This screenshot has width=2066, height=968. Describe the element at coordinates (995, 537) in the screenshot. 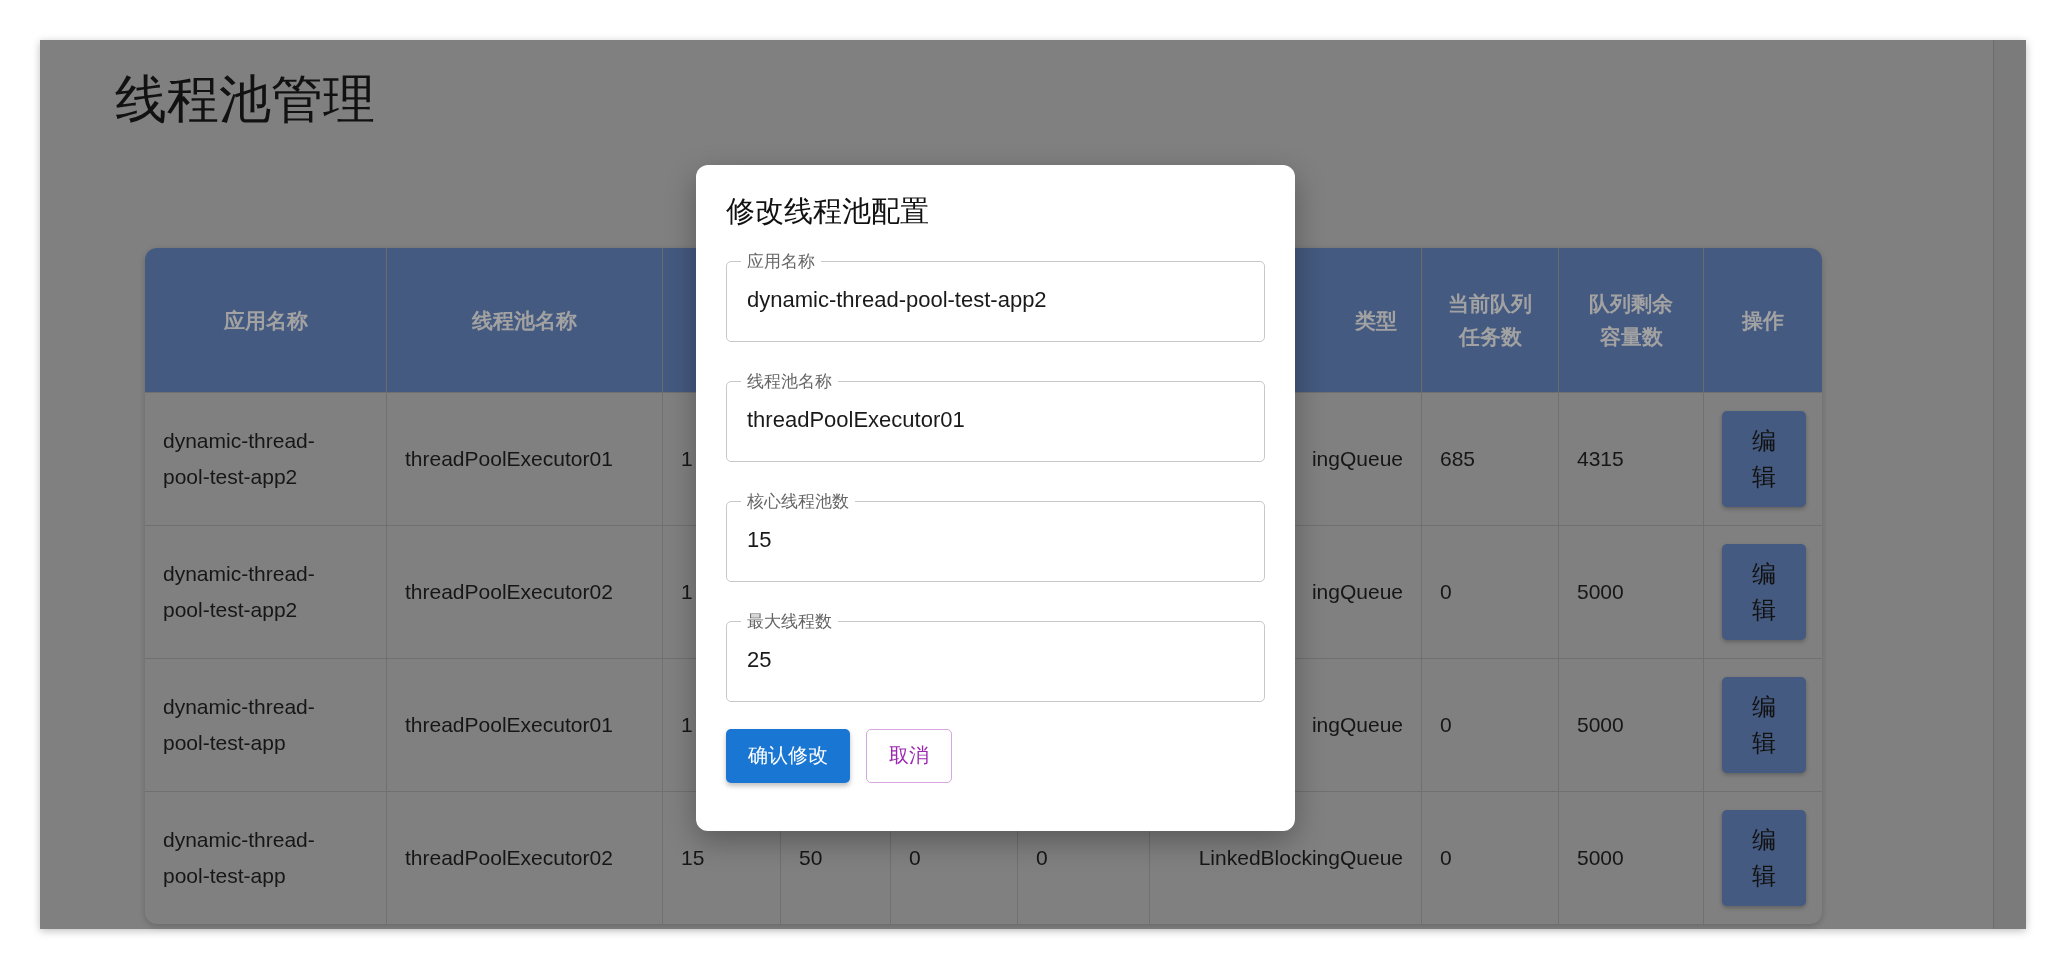

I see `input-field: 核心线程池数 15` at that location.